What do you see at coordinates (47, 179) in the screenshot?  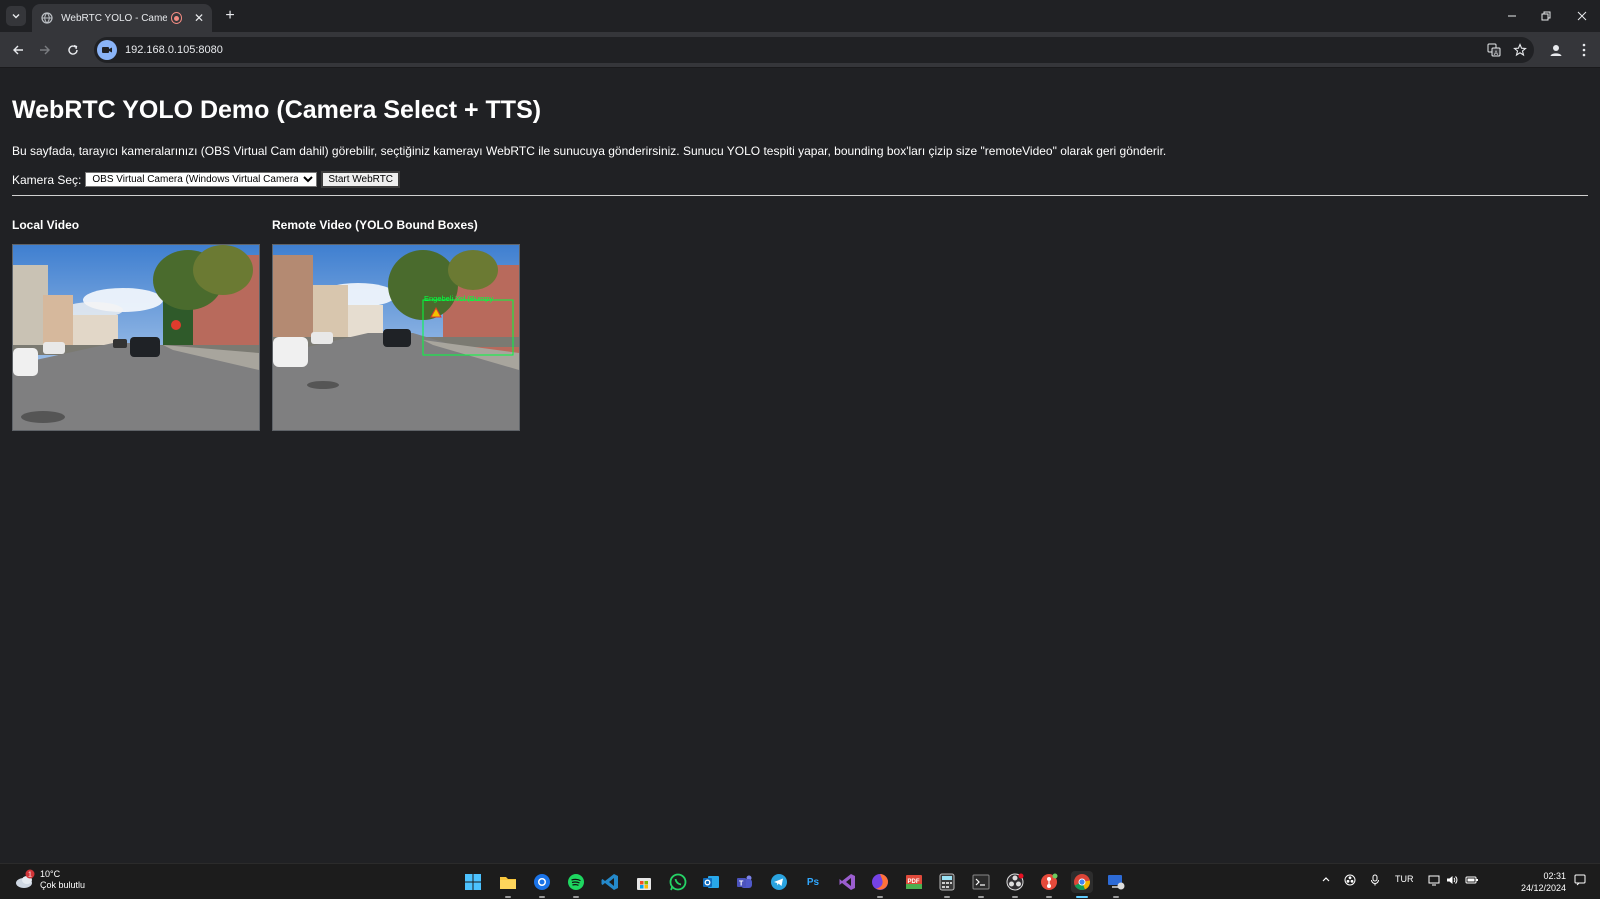 I see `camera-select-label: Kamera Seç:` at bounding box center [47, 179].